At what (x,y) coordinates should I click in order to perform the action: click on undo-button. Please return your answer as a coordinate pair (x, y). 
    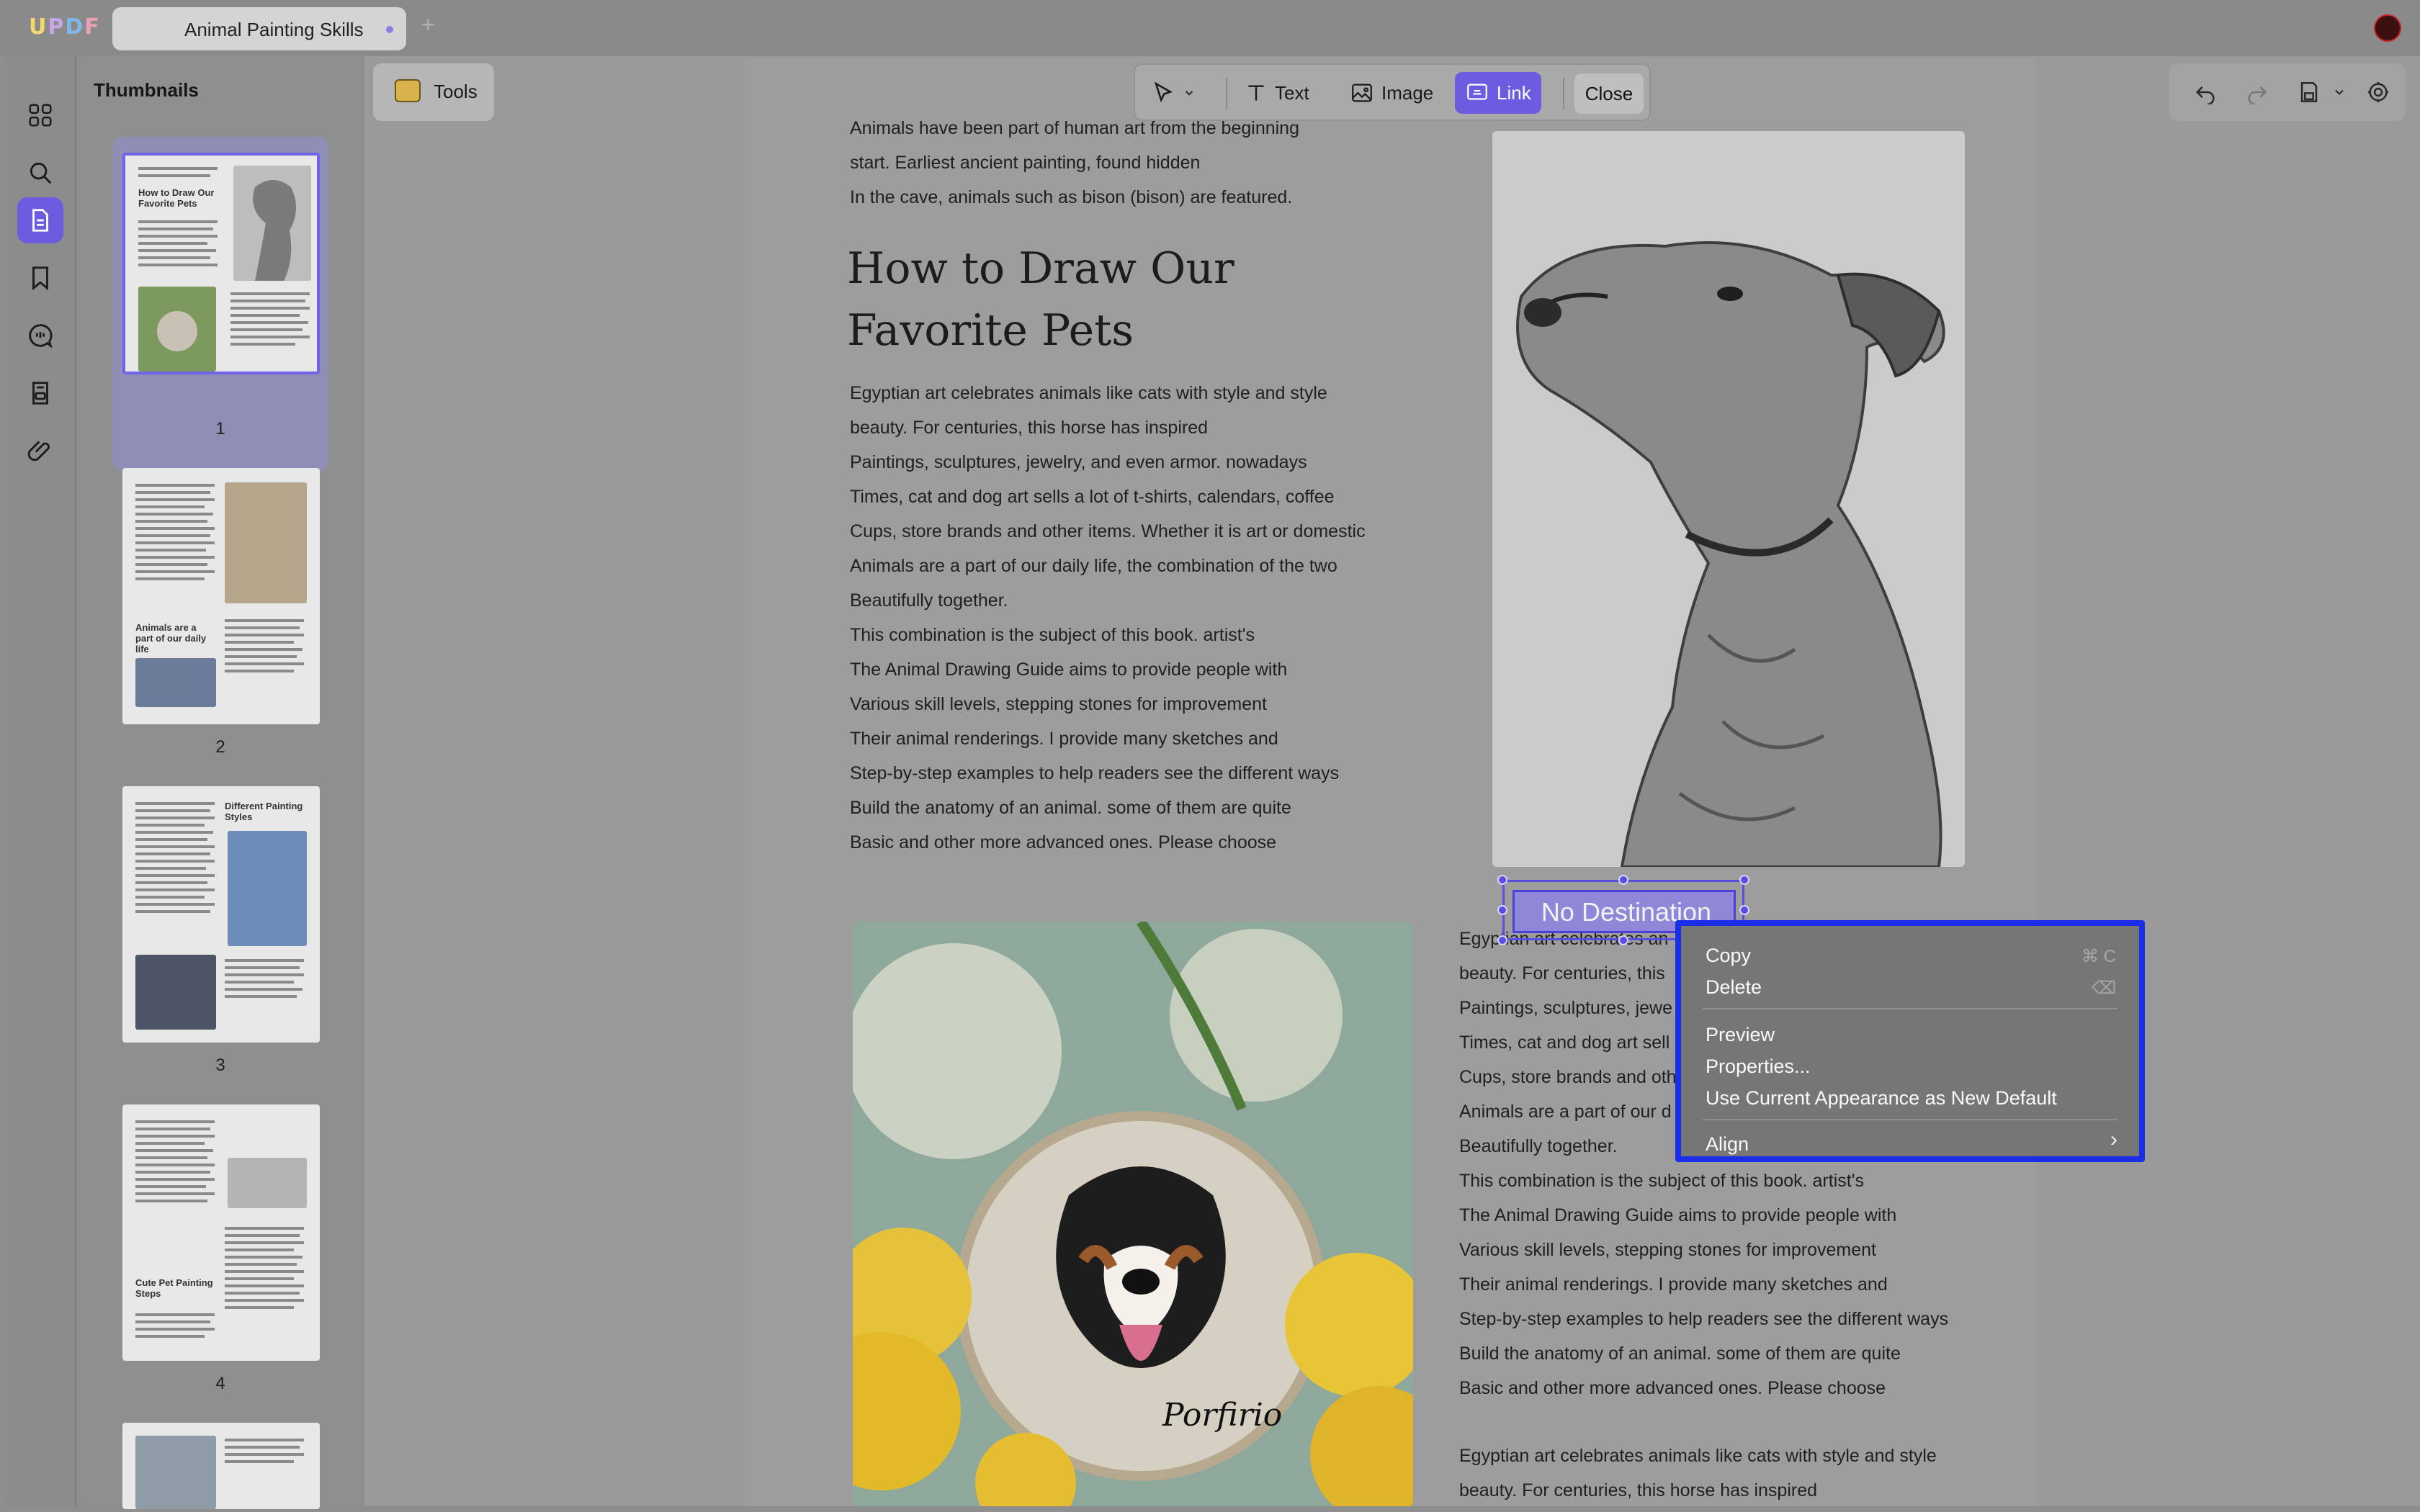
    Looking at the image, I should click on (2205, 92).